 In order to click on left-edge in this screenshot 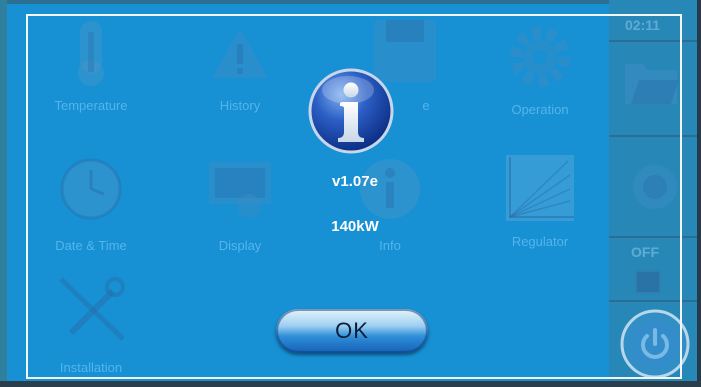, I will do `click(3, 193)`.